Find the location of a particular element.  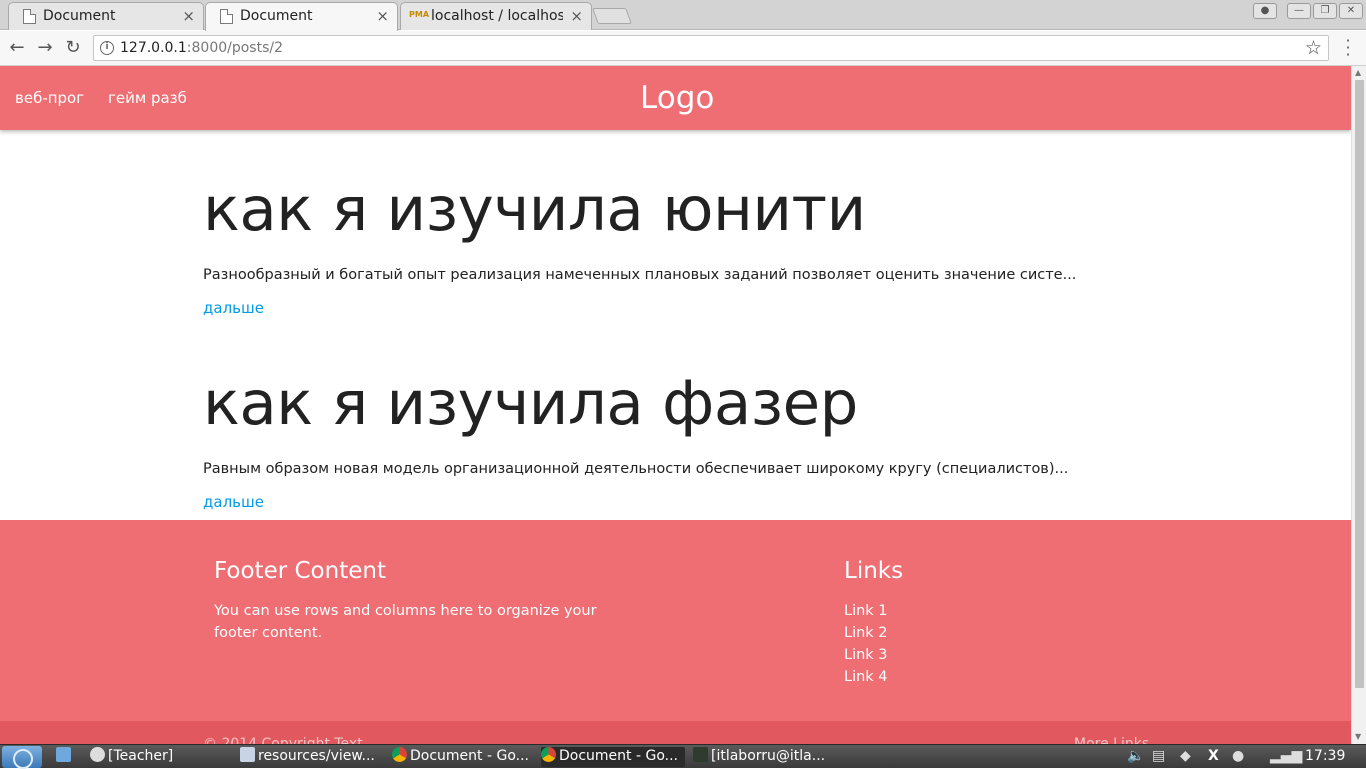

footer-links-heading: Links is located at coordinates (874, 571).